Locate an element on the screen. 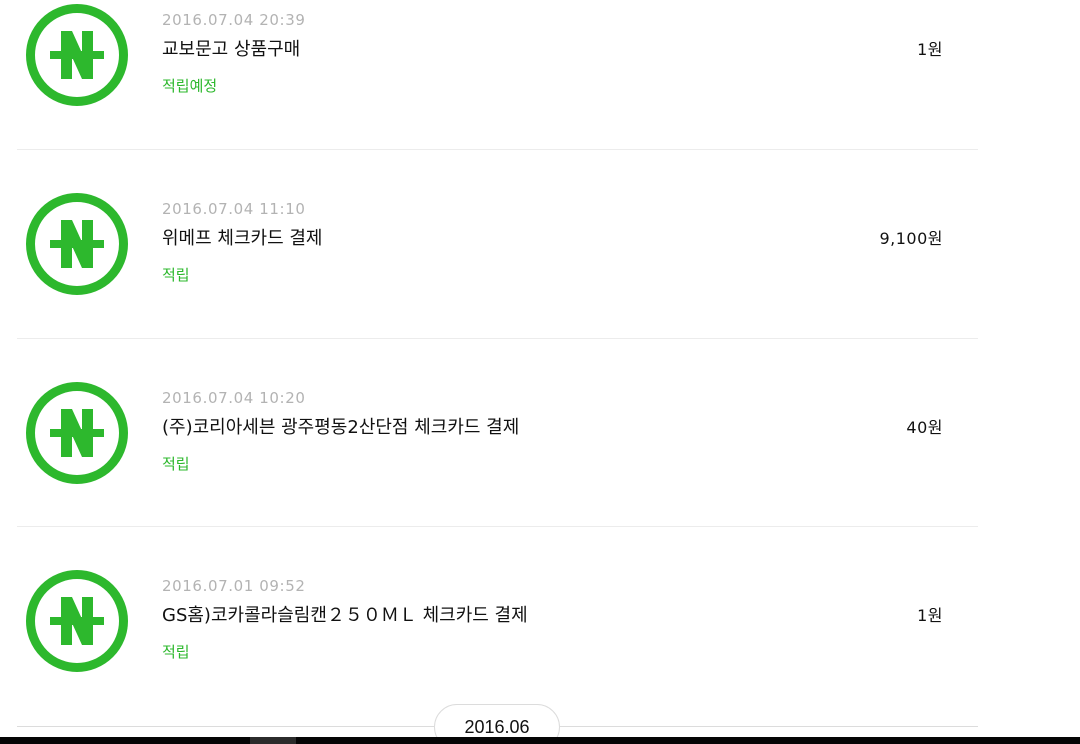 The height and width of the screenshot is (744, 1080). transaction-title: 위메프 체크카드 결제 is located at coordinates (242, 238).